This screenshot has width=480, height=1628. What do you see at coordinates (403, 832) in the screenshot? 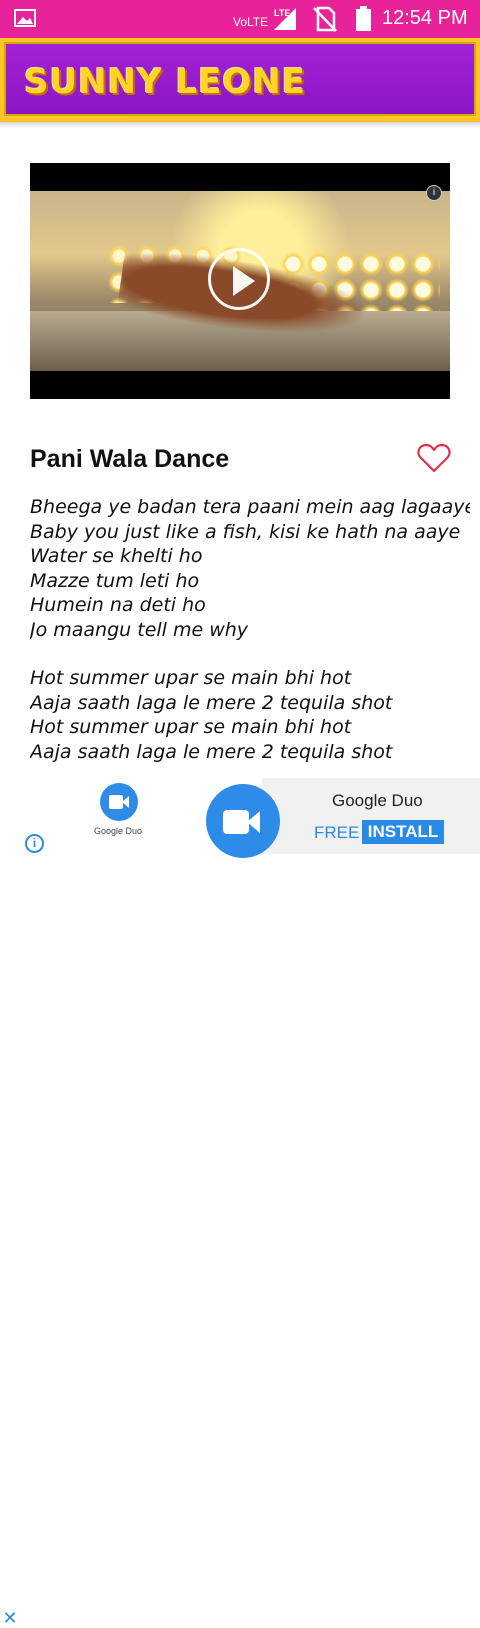
I see `install-button: INSTALL` at bounding box center [403, 832].